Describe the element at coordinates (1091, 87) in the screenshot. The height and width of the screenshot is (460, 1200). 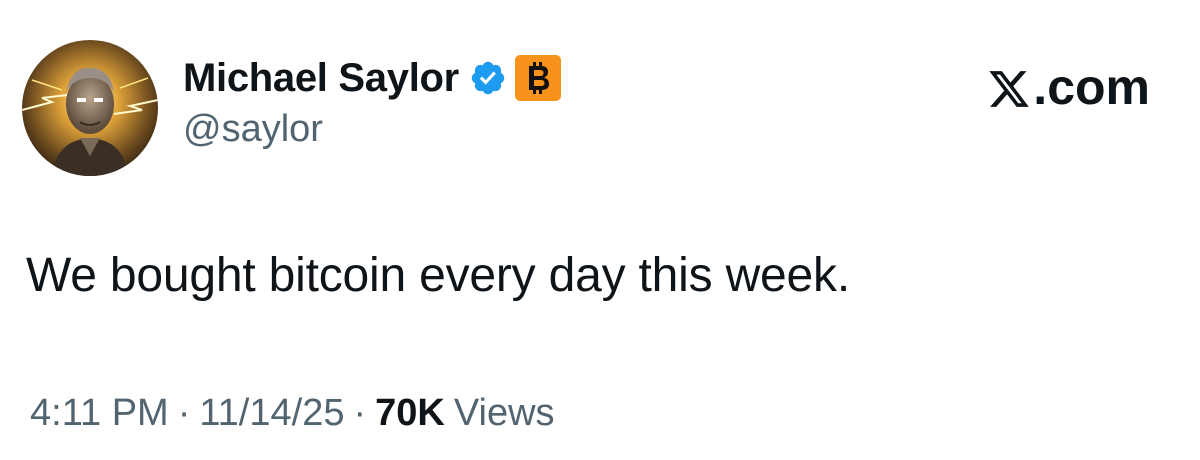
I see `site-label: .com` at that location.